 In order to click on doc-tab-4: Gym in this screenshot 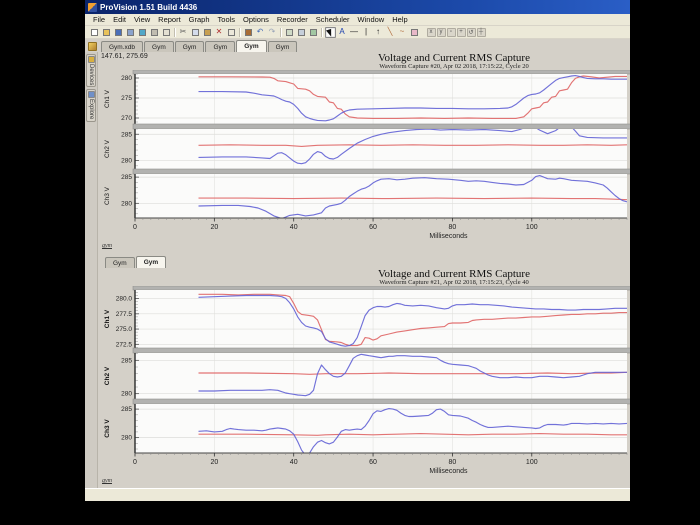, I will do `click(251, 46)`.